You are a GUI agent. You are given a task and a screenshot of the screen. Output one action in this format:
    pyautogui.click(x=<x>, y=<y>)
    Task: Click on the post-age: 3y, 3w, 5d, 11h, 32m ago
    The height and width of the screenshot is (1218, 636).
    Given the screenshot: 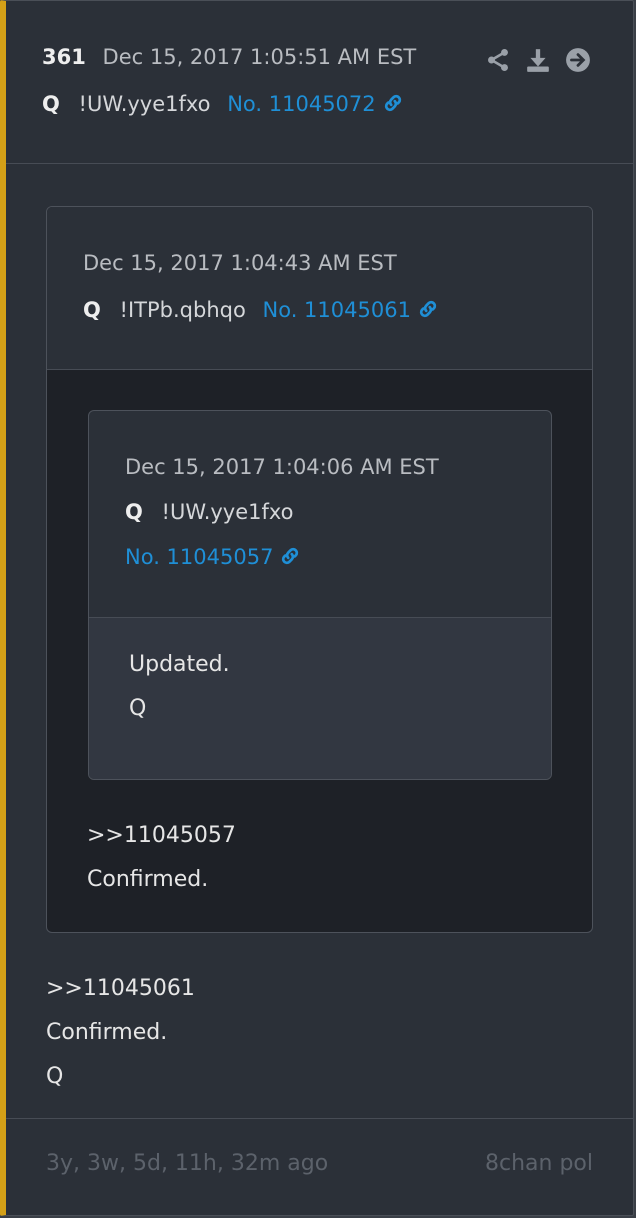 What is the action you would take?
    pyautogui.click(x=187, y=1163)
    